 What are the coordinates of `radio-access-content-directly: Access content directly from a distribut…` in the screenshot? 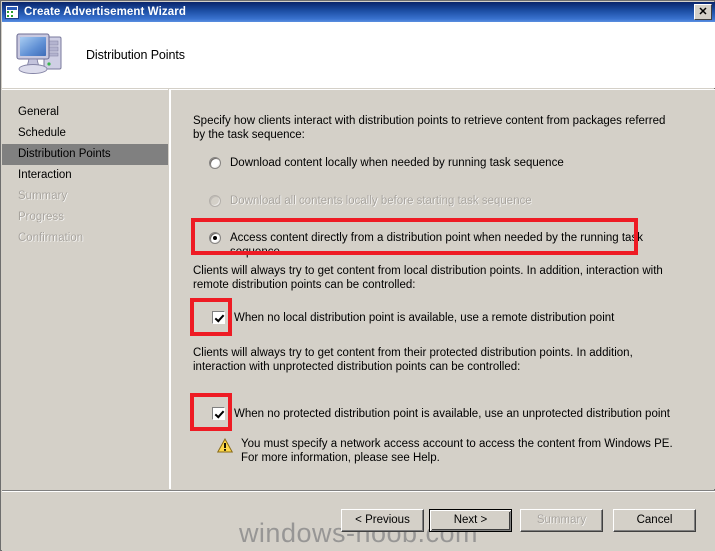 It's located at (429, 245).